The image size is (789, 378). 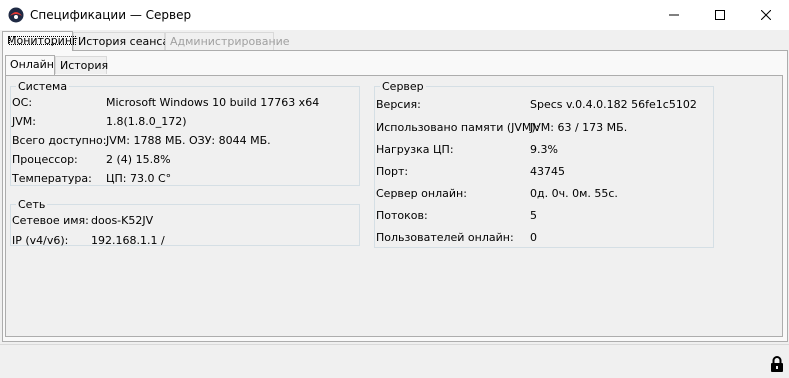 What do you see at coordinates (124, 41) in the screenshot?
I see `tab-session-history-label: История сеанса` at bounding box center [124, 41].